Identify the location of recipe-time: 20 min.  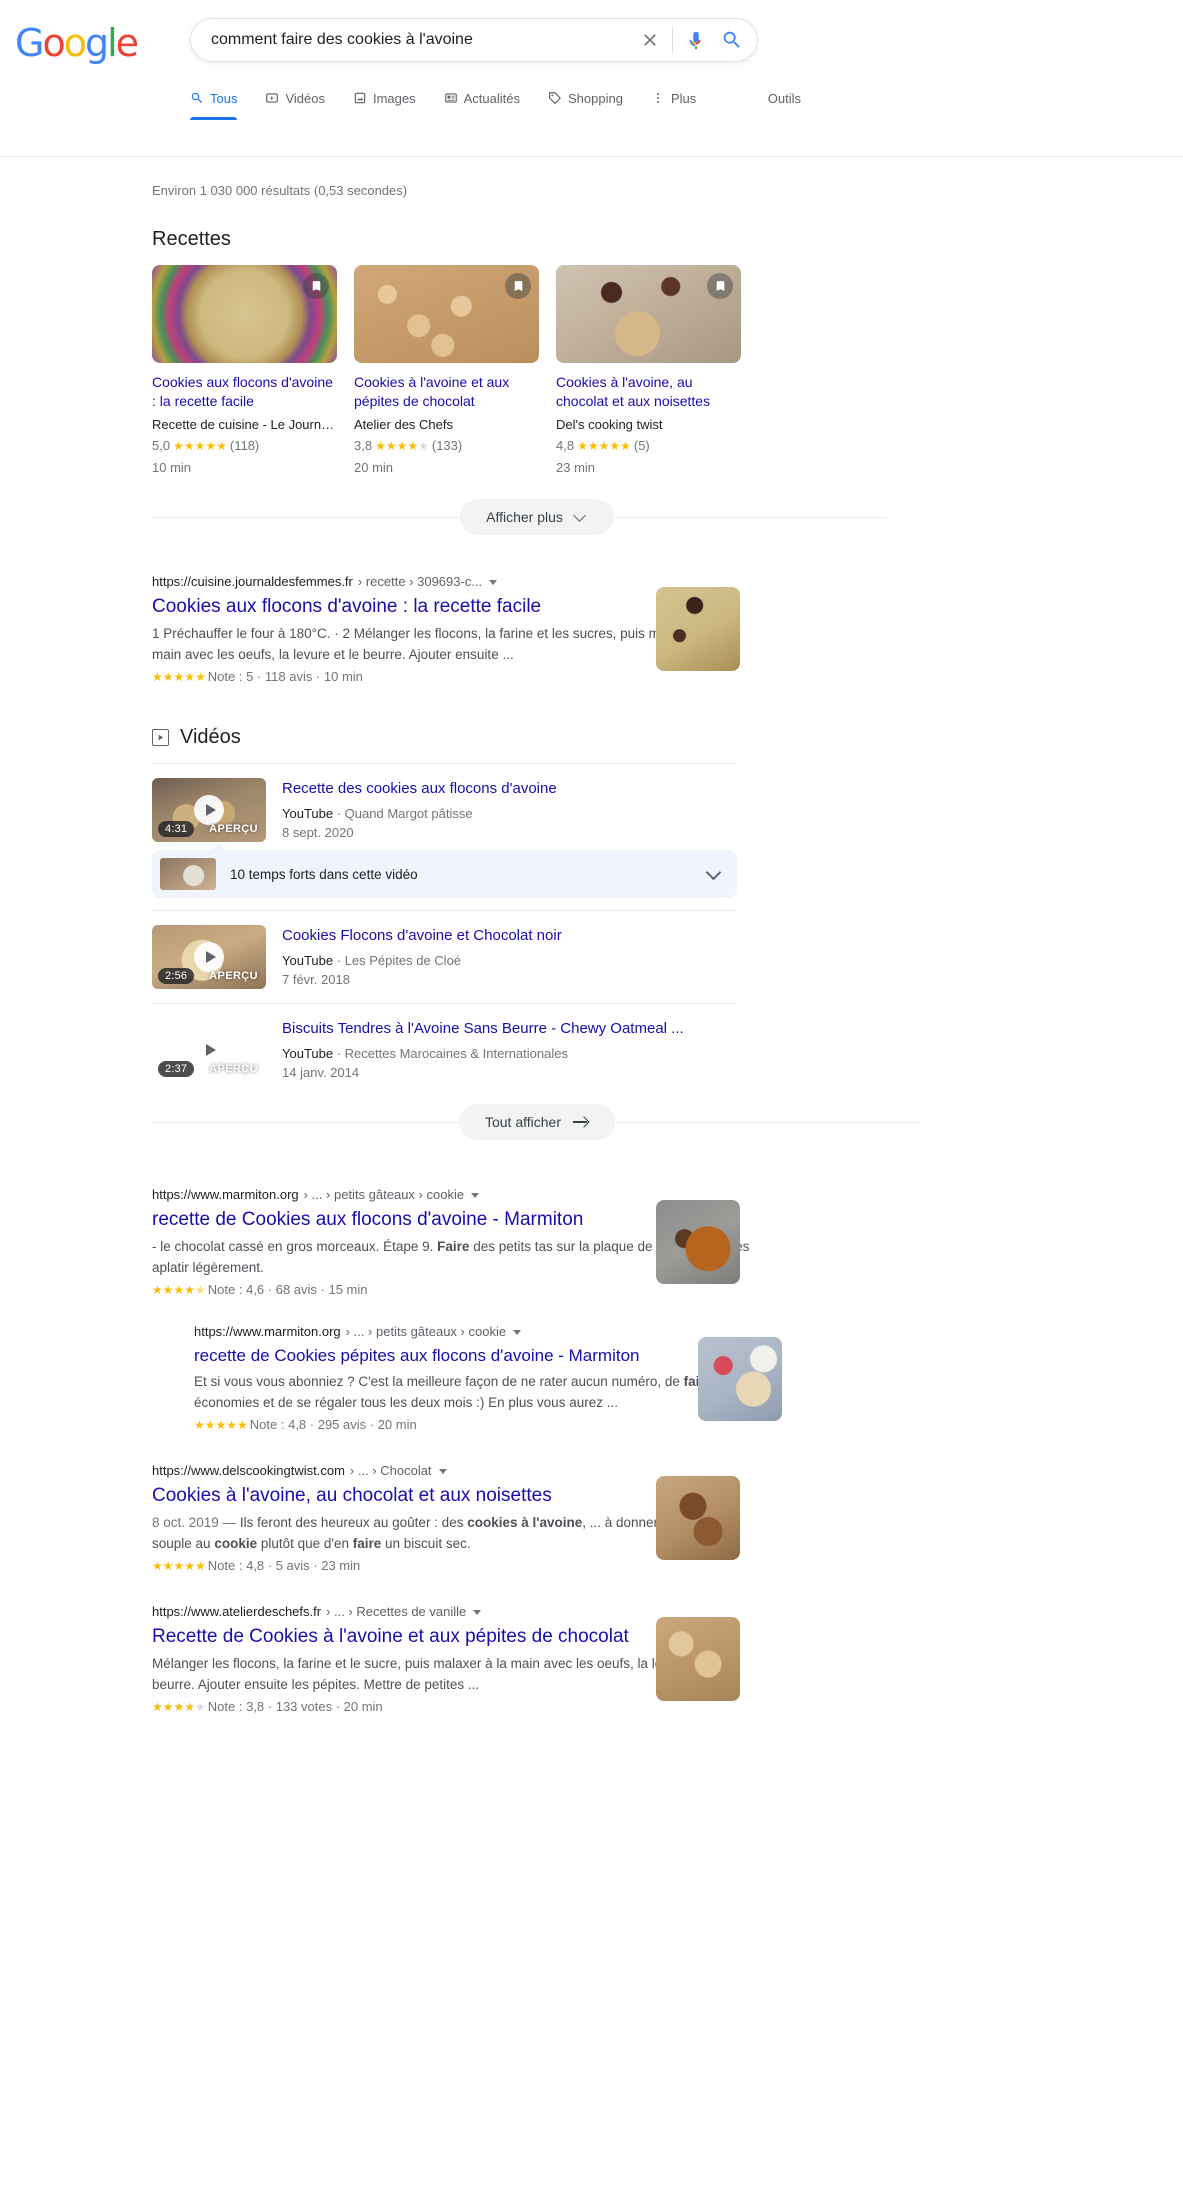
(374, 467).